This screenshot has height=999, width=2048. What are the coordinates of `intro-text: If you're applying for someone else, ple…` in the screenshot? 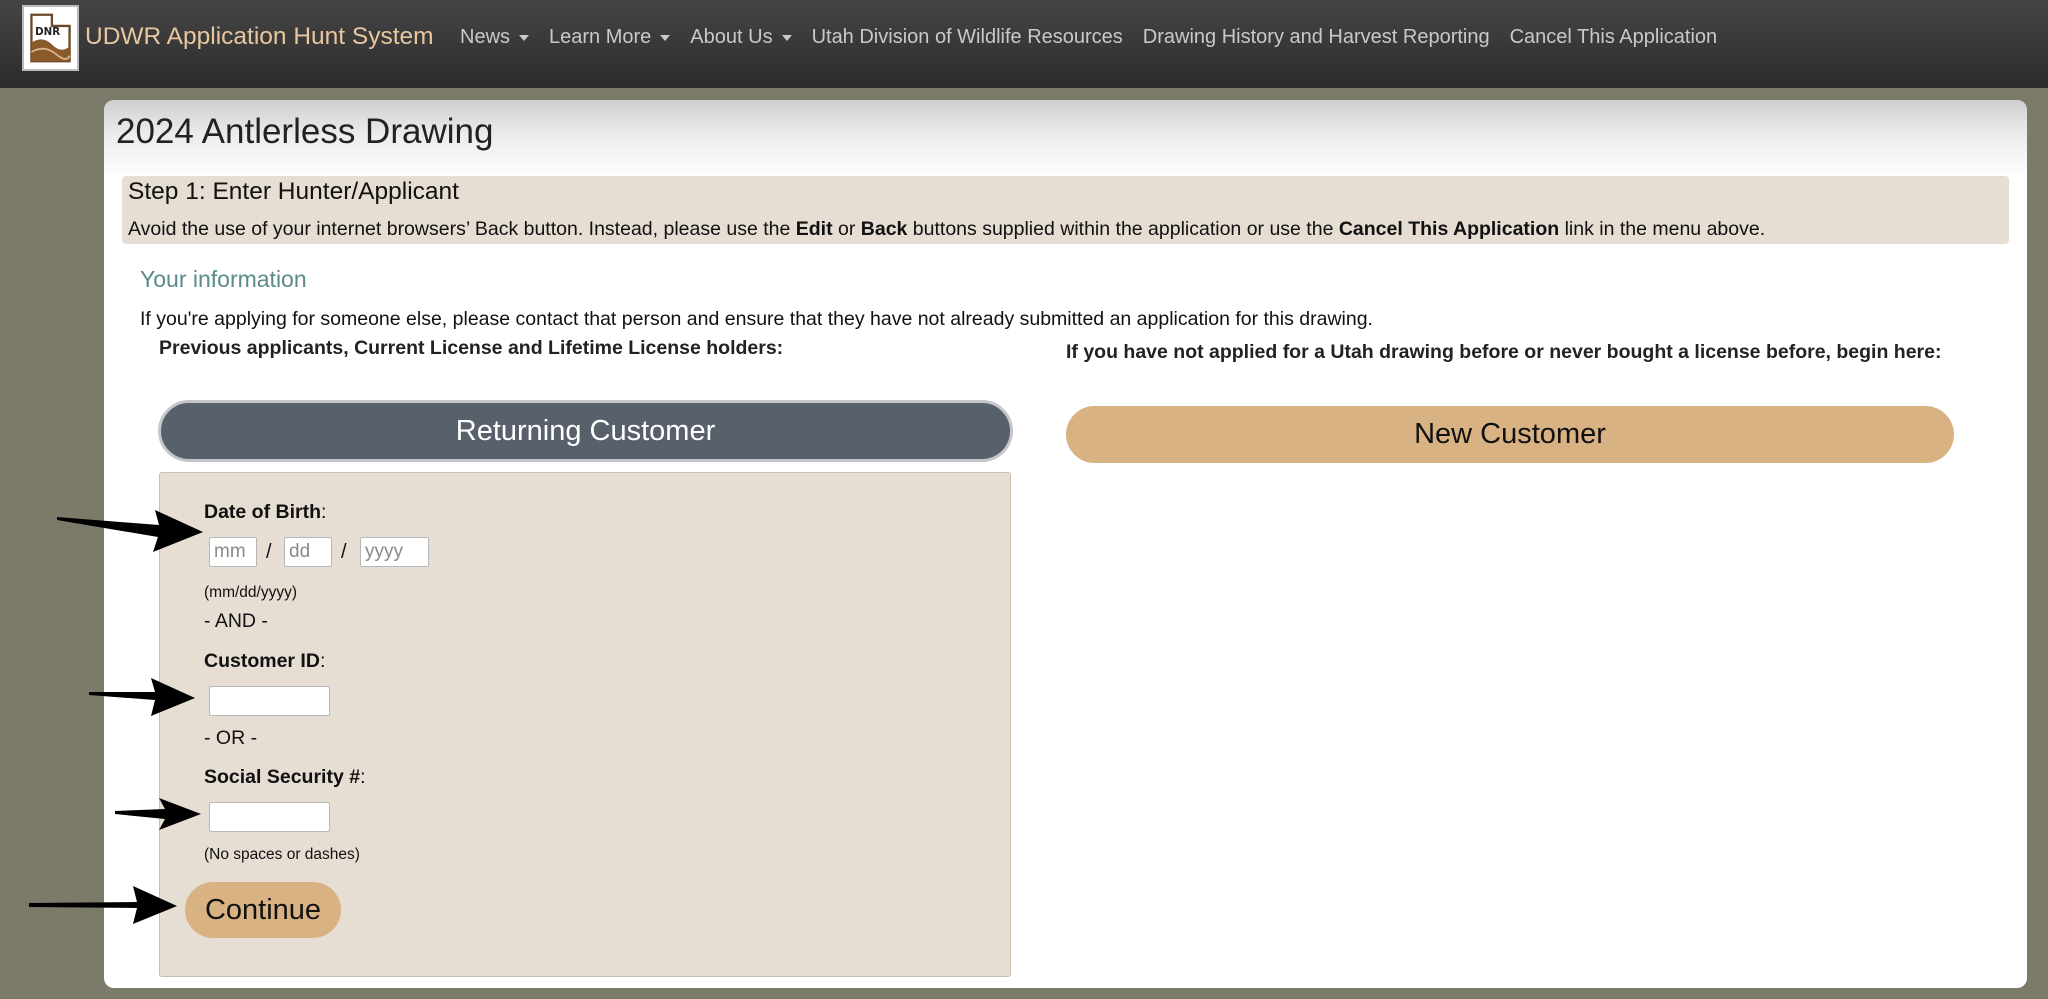 It's located at (756, 319).